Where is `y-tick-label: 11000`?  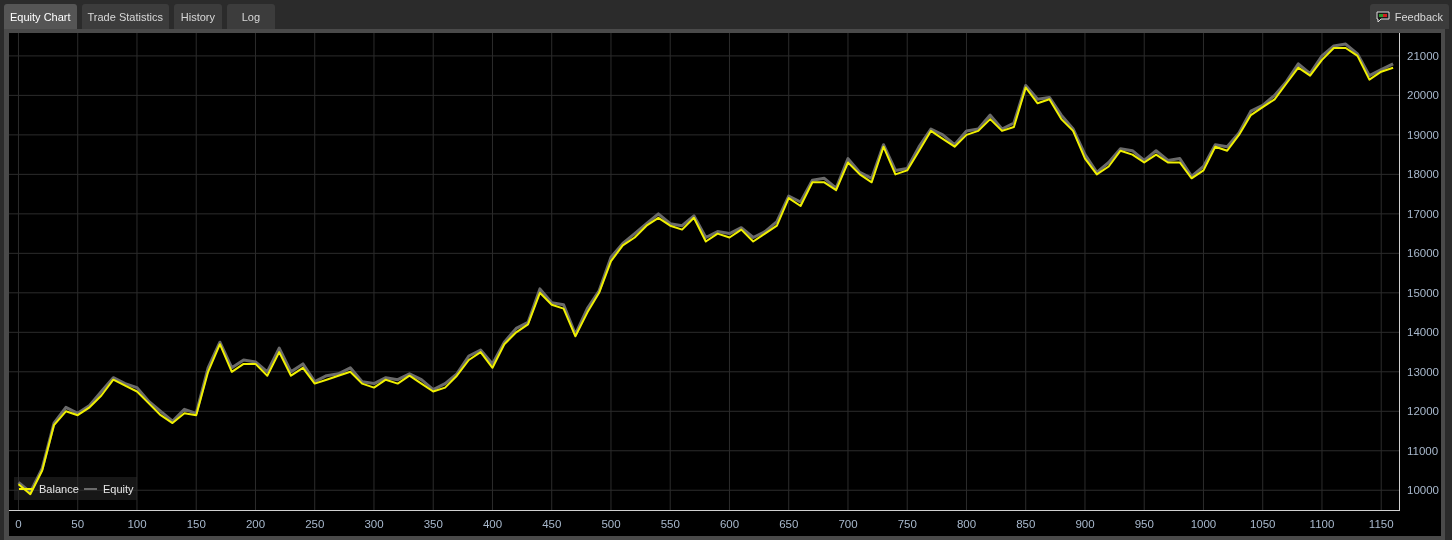
y-tick-label: 11000 is located at coordinates (1423, 450).